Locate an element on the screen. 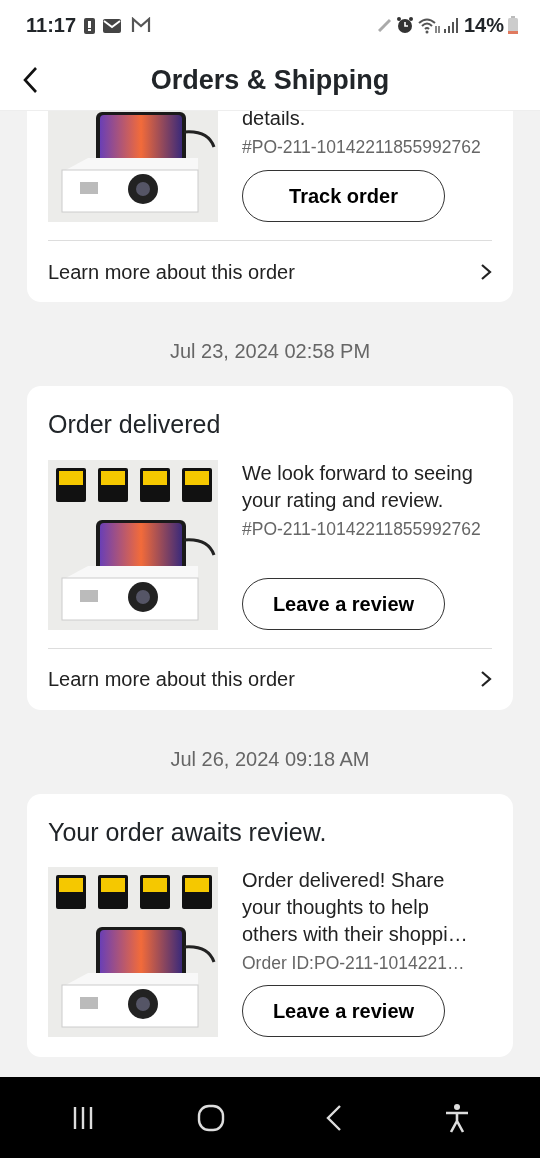  card-title: Your order awaits review. is located at coordinates (188, 832).